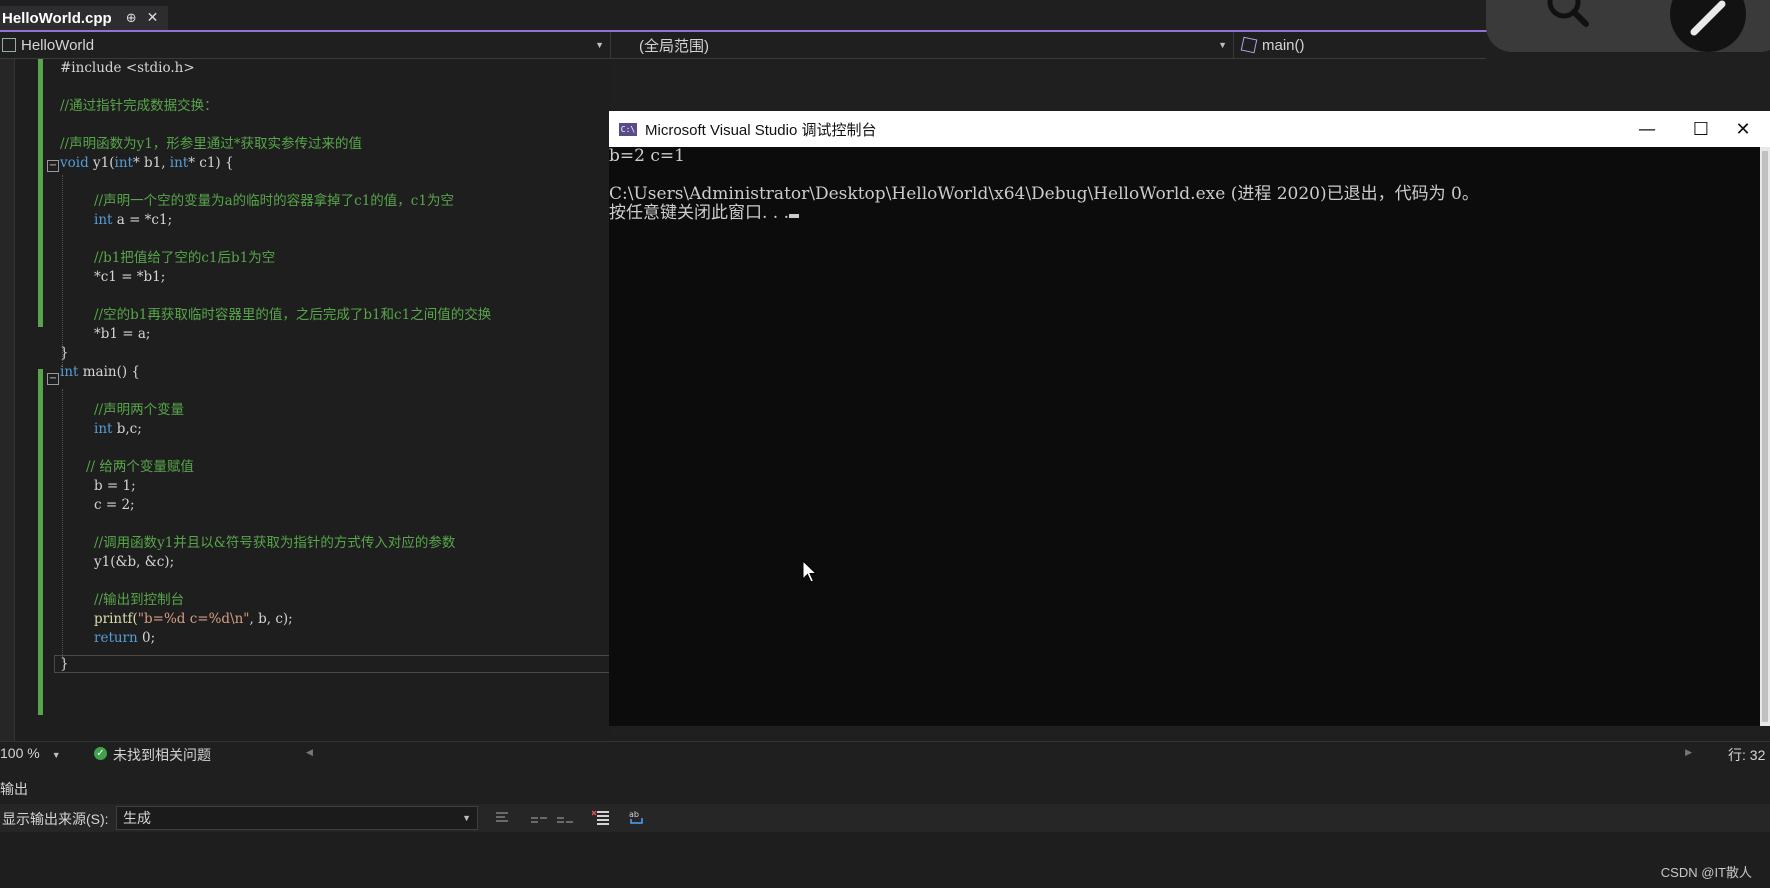 Image resolution: width=1770 pixels, height=888 pixels. What do you see at coordinates (297, 818) in the screenshot?
I see `output-source-select: 生成 ▼` at bounding box center [297, 818].